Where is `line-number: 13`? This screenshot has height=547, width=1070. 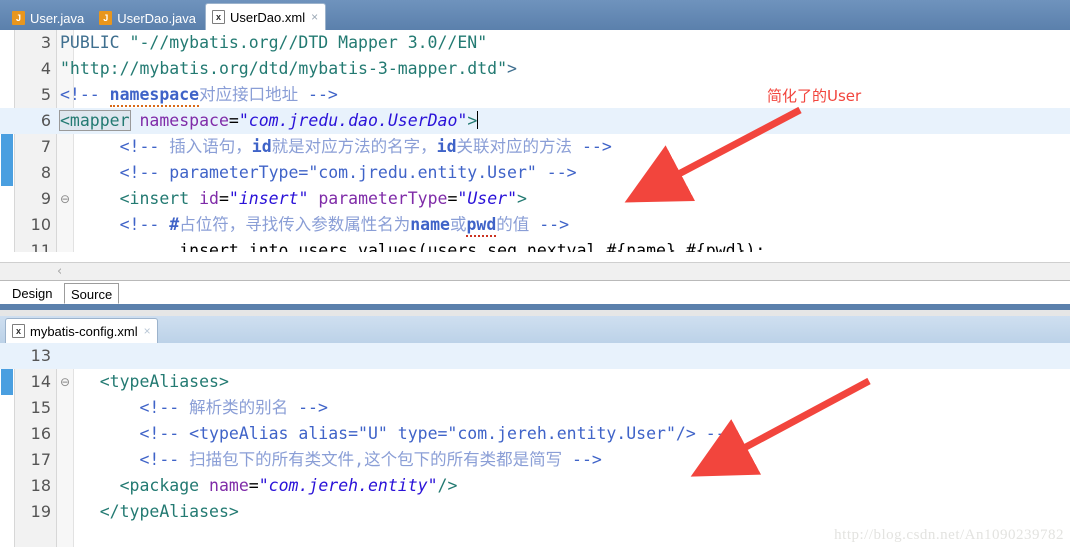
line-number: 13 is located at coordinates (40, 355).